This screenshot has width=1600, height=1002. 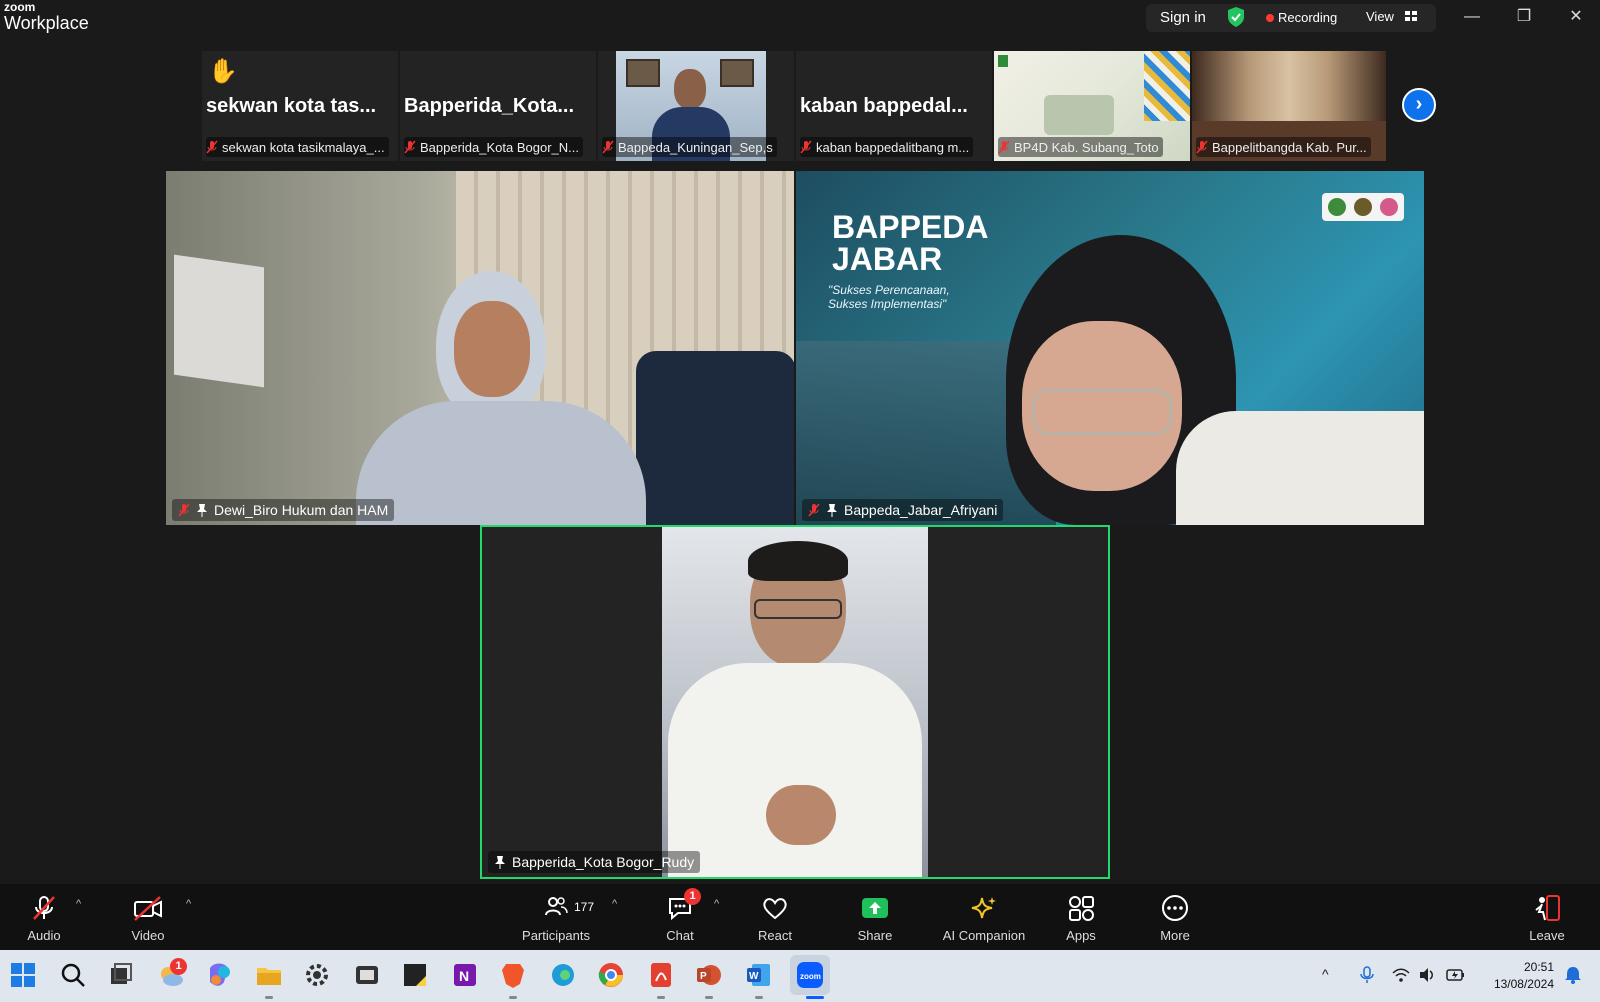 What do you see at coordinates (1524, 17) in the screenshot?
I see `restore-button: ❐` at bounding box center [1524, 17].